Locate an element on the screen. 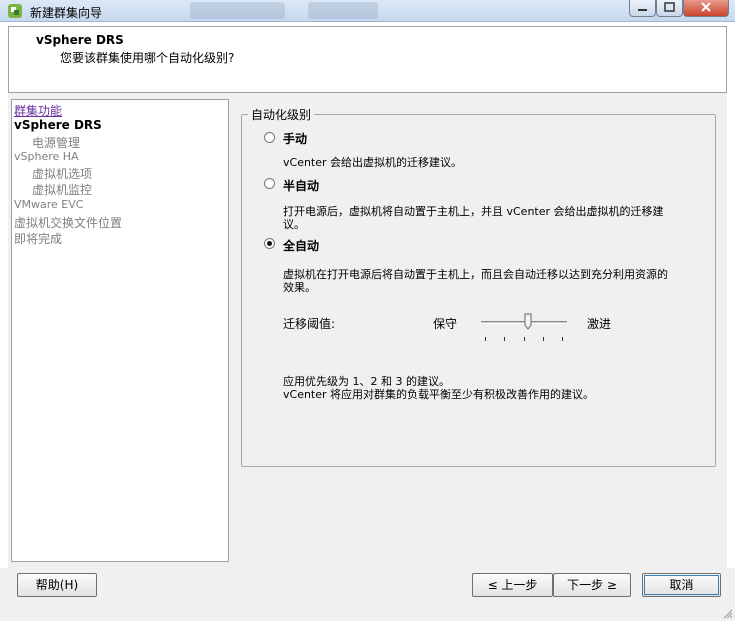 Image resolution: width=735 pixels, height=621 pixels. wizard-header: vSphere DRS 您要该群集使用哪个自动化级别? is located at coordinates (367, 59).